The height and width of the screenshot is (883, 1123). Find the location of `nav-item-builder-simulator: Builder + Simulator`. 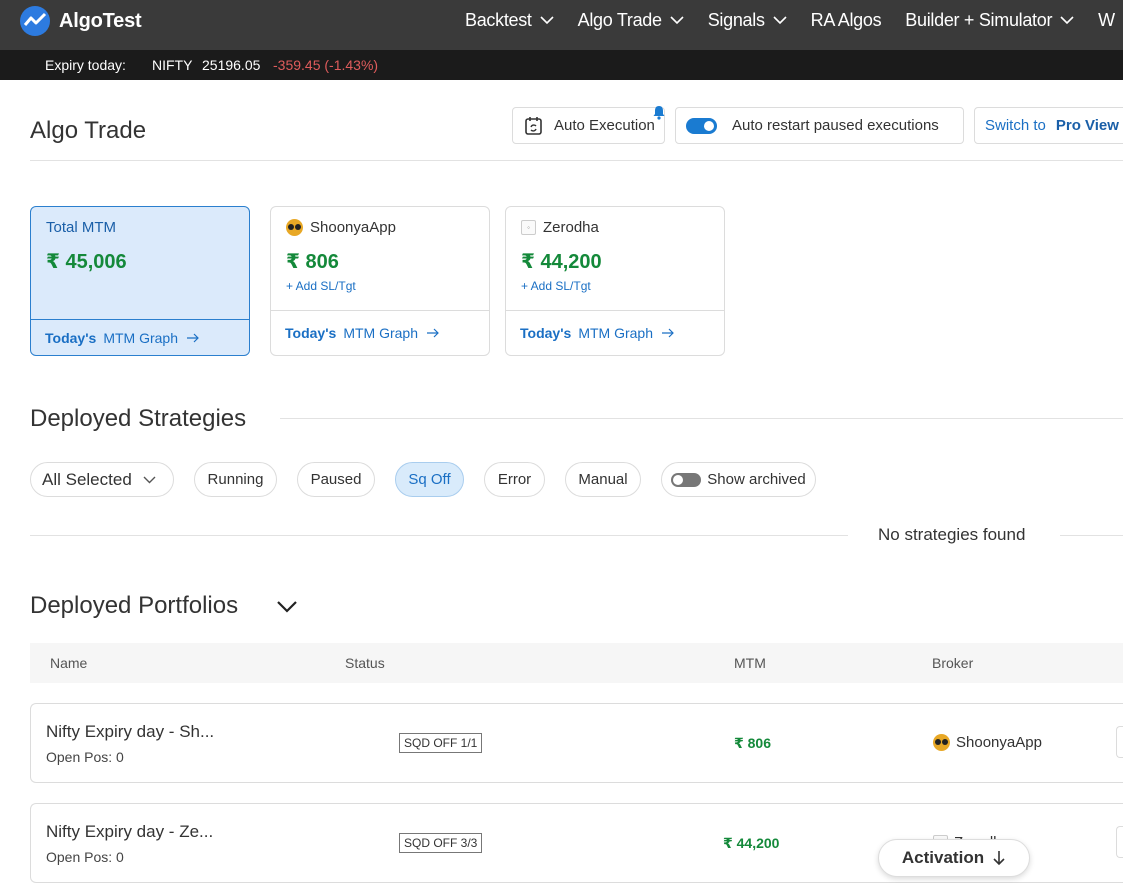

nav-item-builder-simulator: Builder + Simulator is located at coordinates (989, 20).